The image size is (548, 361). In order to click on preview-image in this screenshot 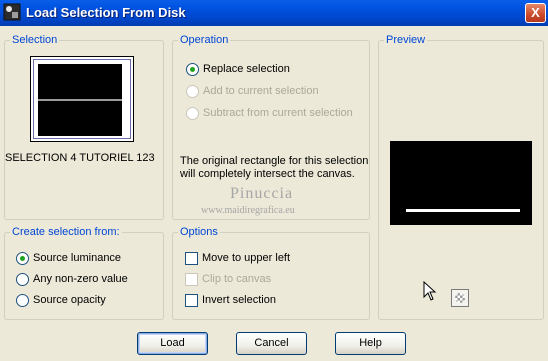, I will do `click(461, 183)`.